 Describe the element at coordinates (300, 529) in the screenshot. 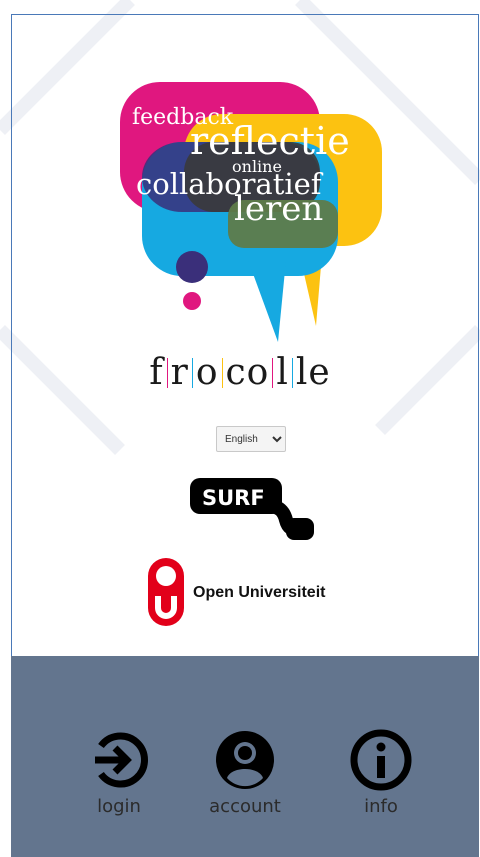

I see `surf-tail-block` at that location.